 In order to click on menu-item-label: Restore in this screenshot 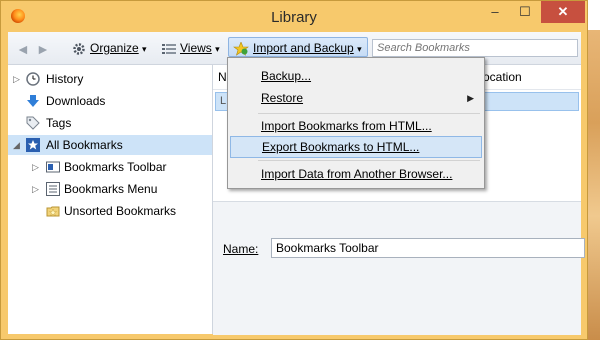, I will do `click(282, 98)`.